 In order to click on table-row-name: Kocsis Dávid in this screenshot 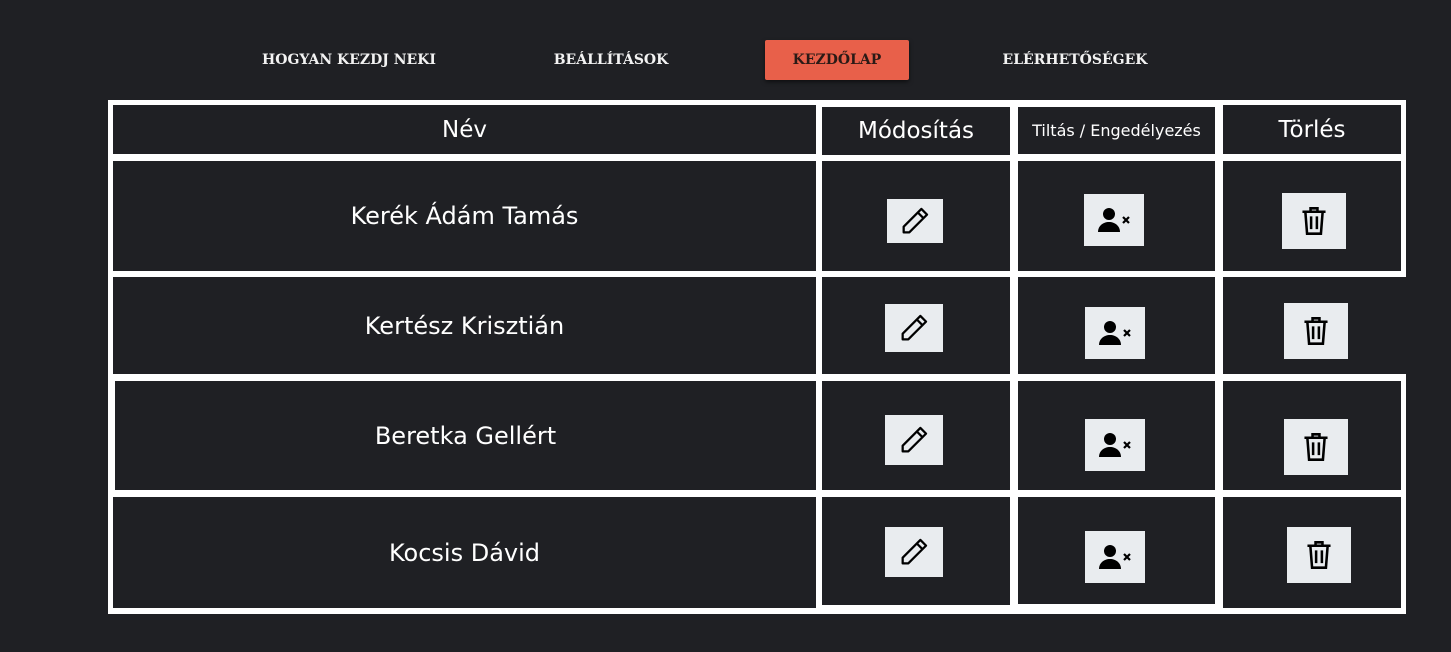, I will do `click(464, 552)`.